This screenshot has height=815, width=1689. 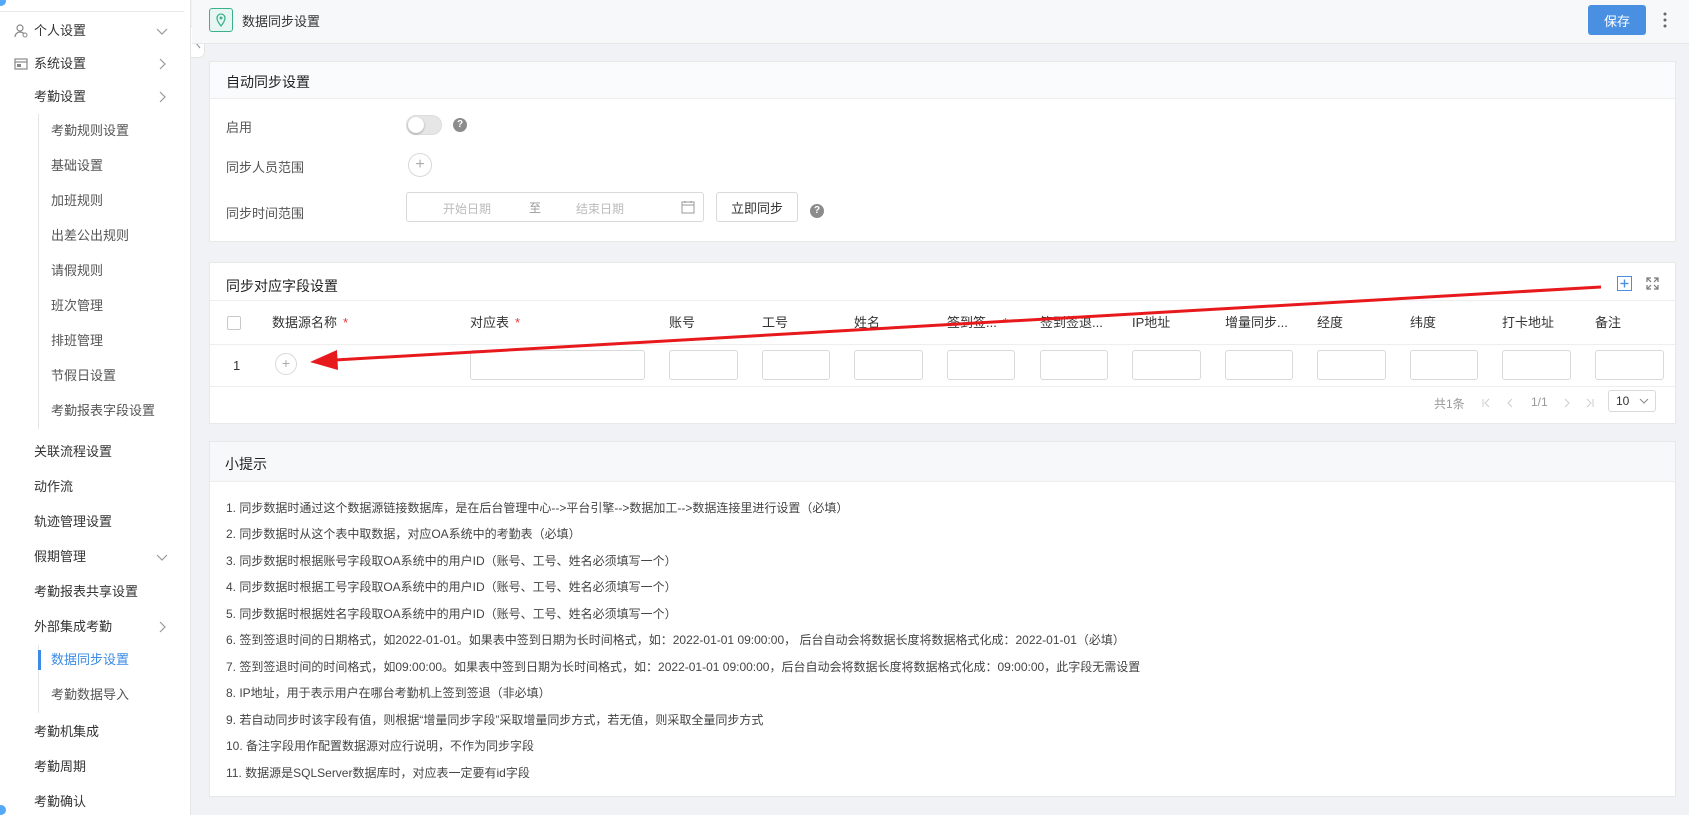 What do you see at coordinates (888, 365) in the screenshot?
I see `name-input-field` at bounding box center [888, 365].